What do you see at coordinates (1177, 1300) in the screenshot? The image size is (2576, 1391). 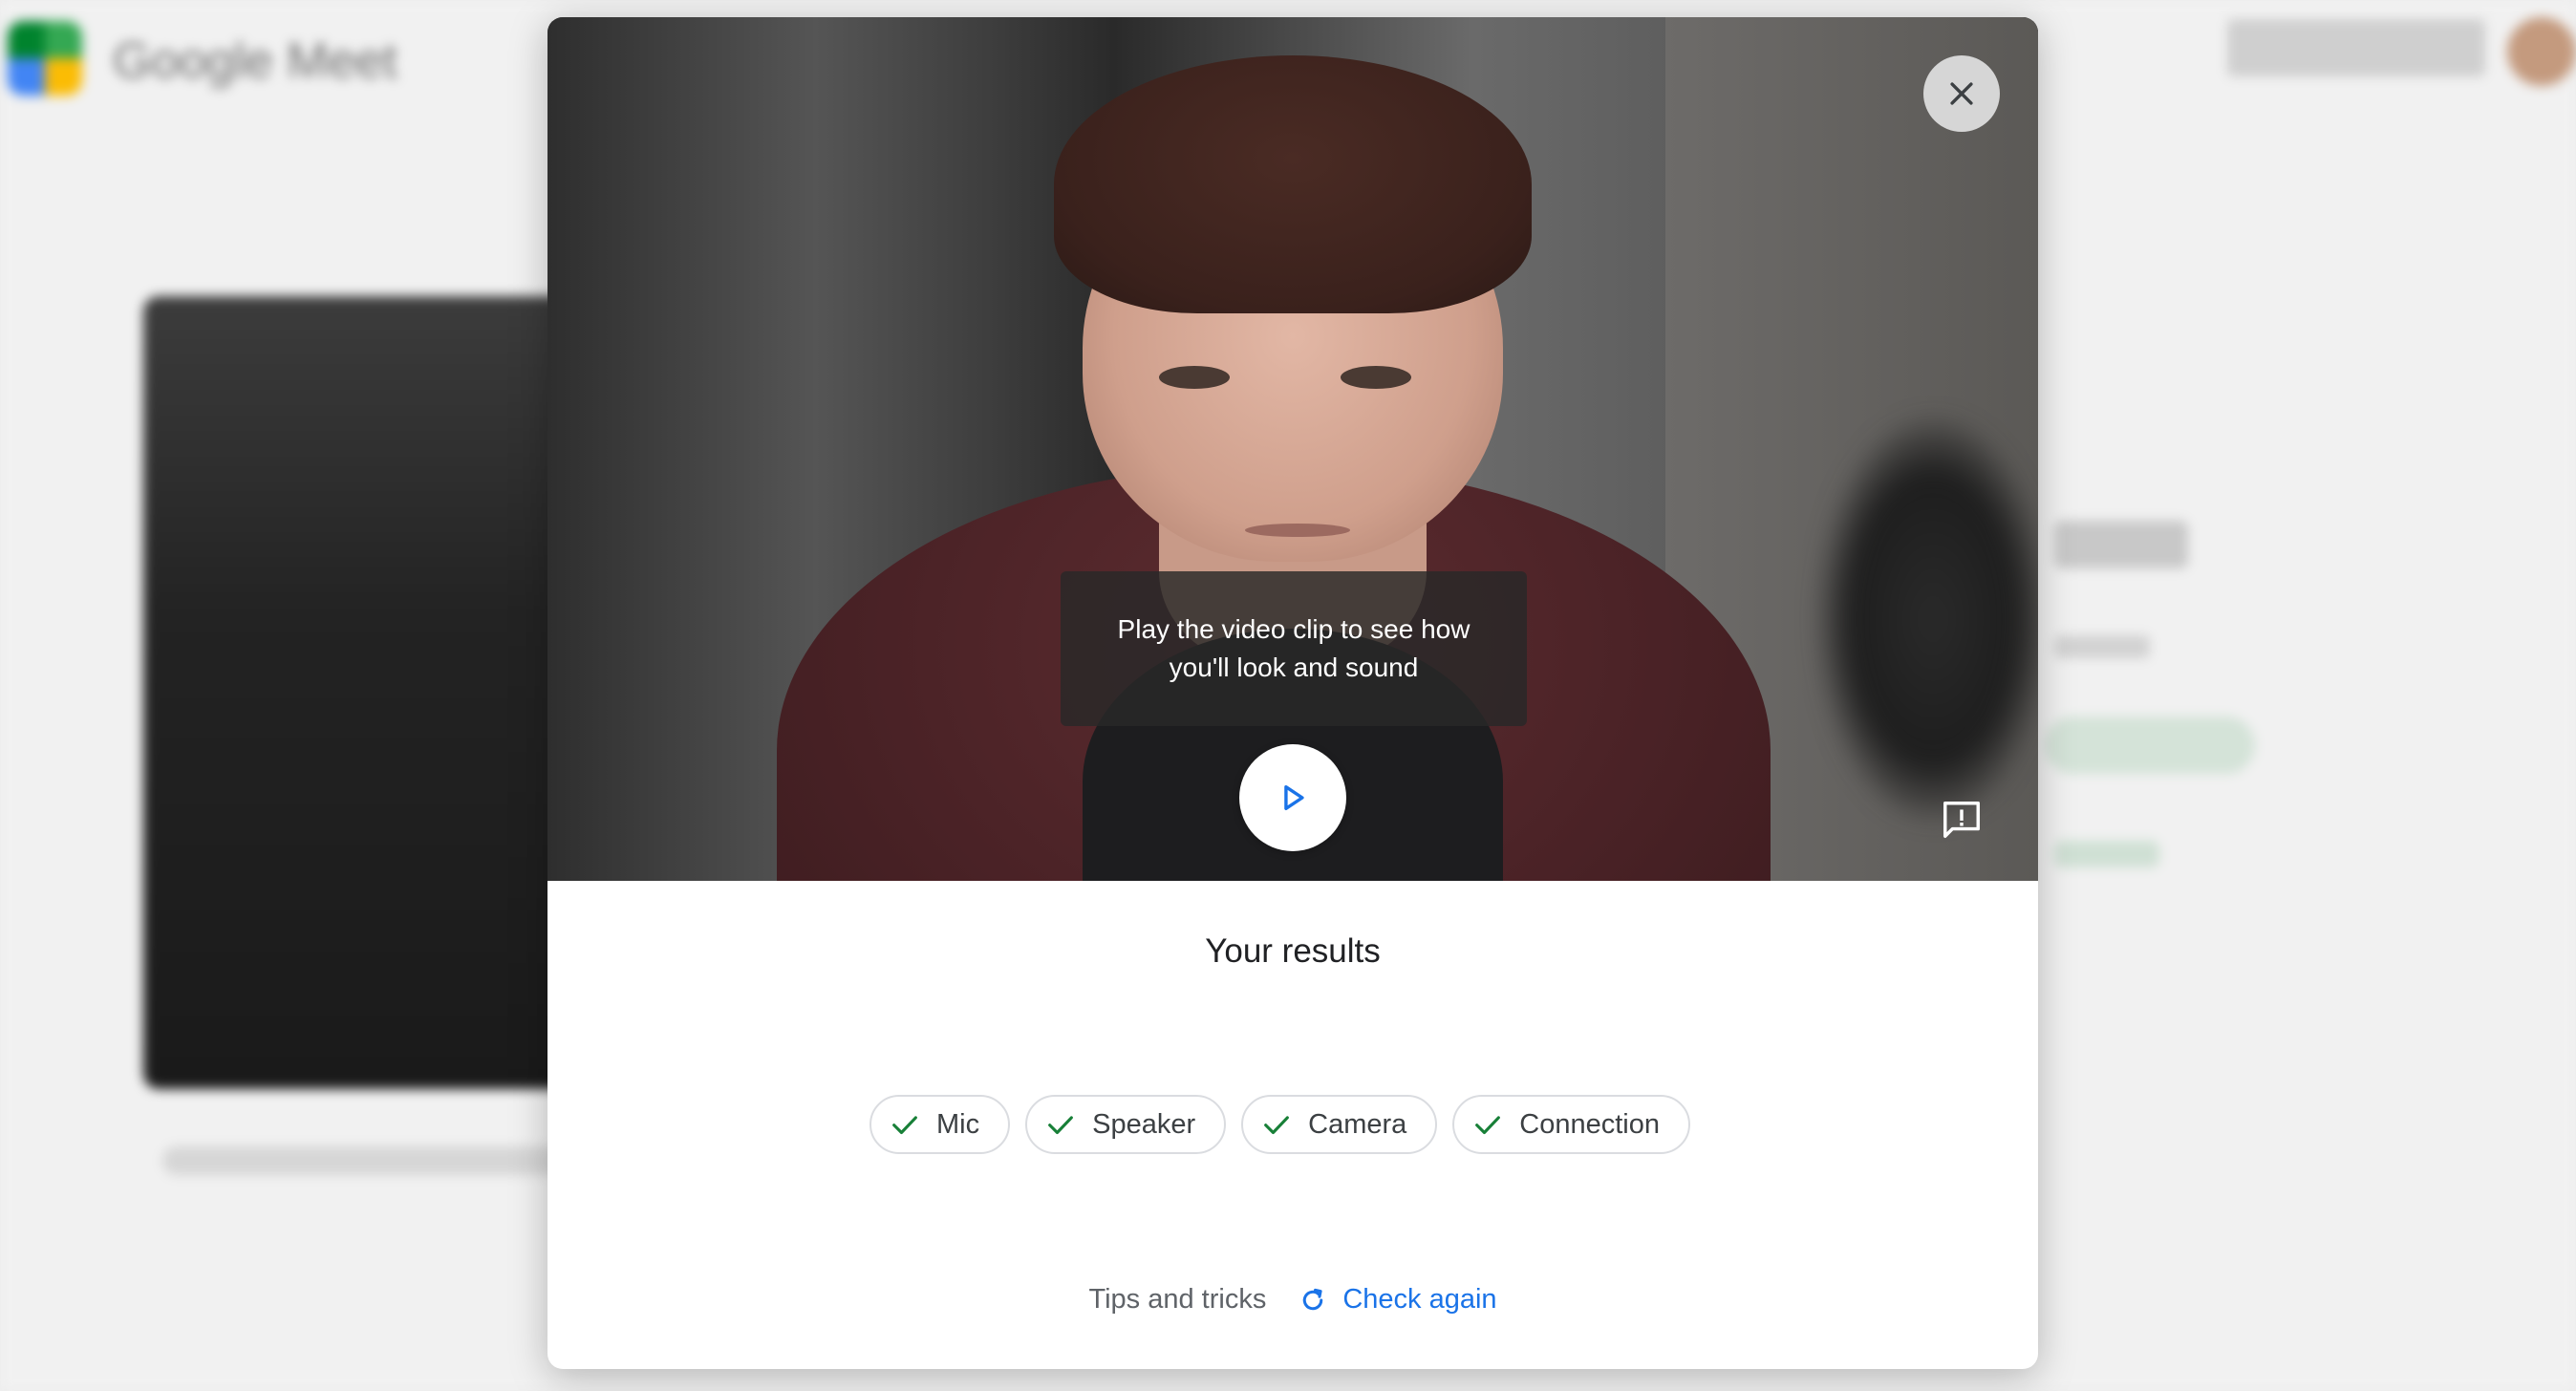 I see `tips-and-tricks-link: Tips and tricks` at bounding box center [1177, 1300].